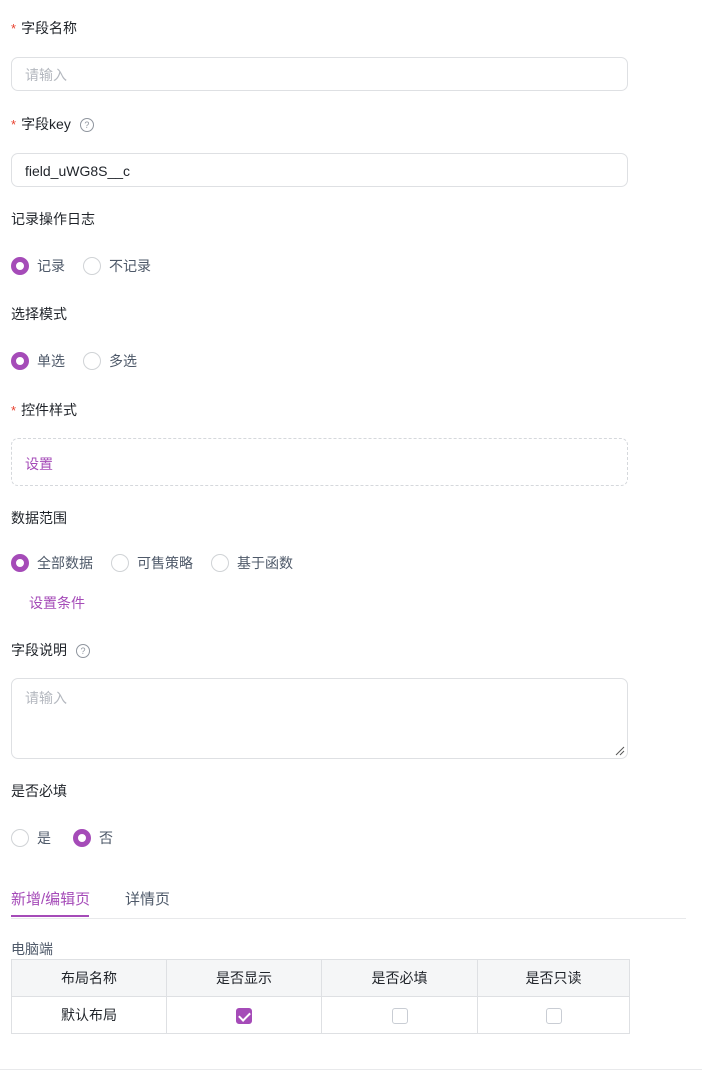 Image resolution: width=702 pixels, height=1071 pixels. I want to click on checkbox-required, so click(399, 1015).